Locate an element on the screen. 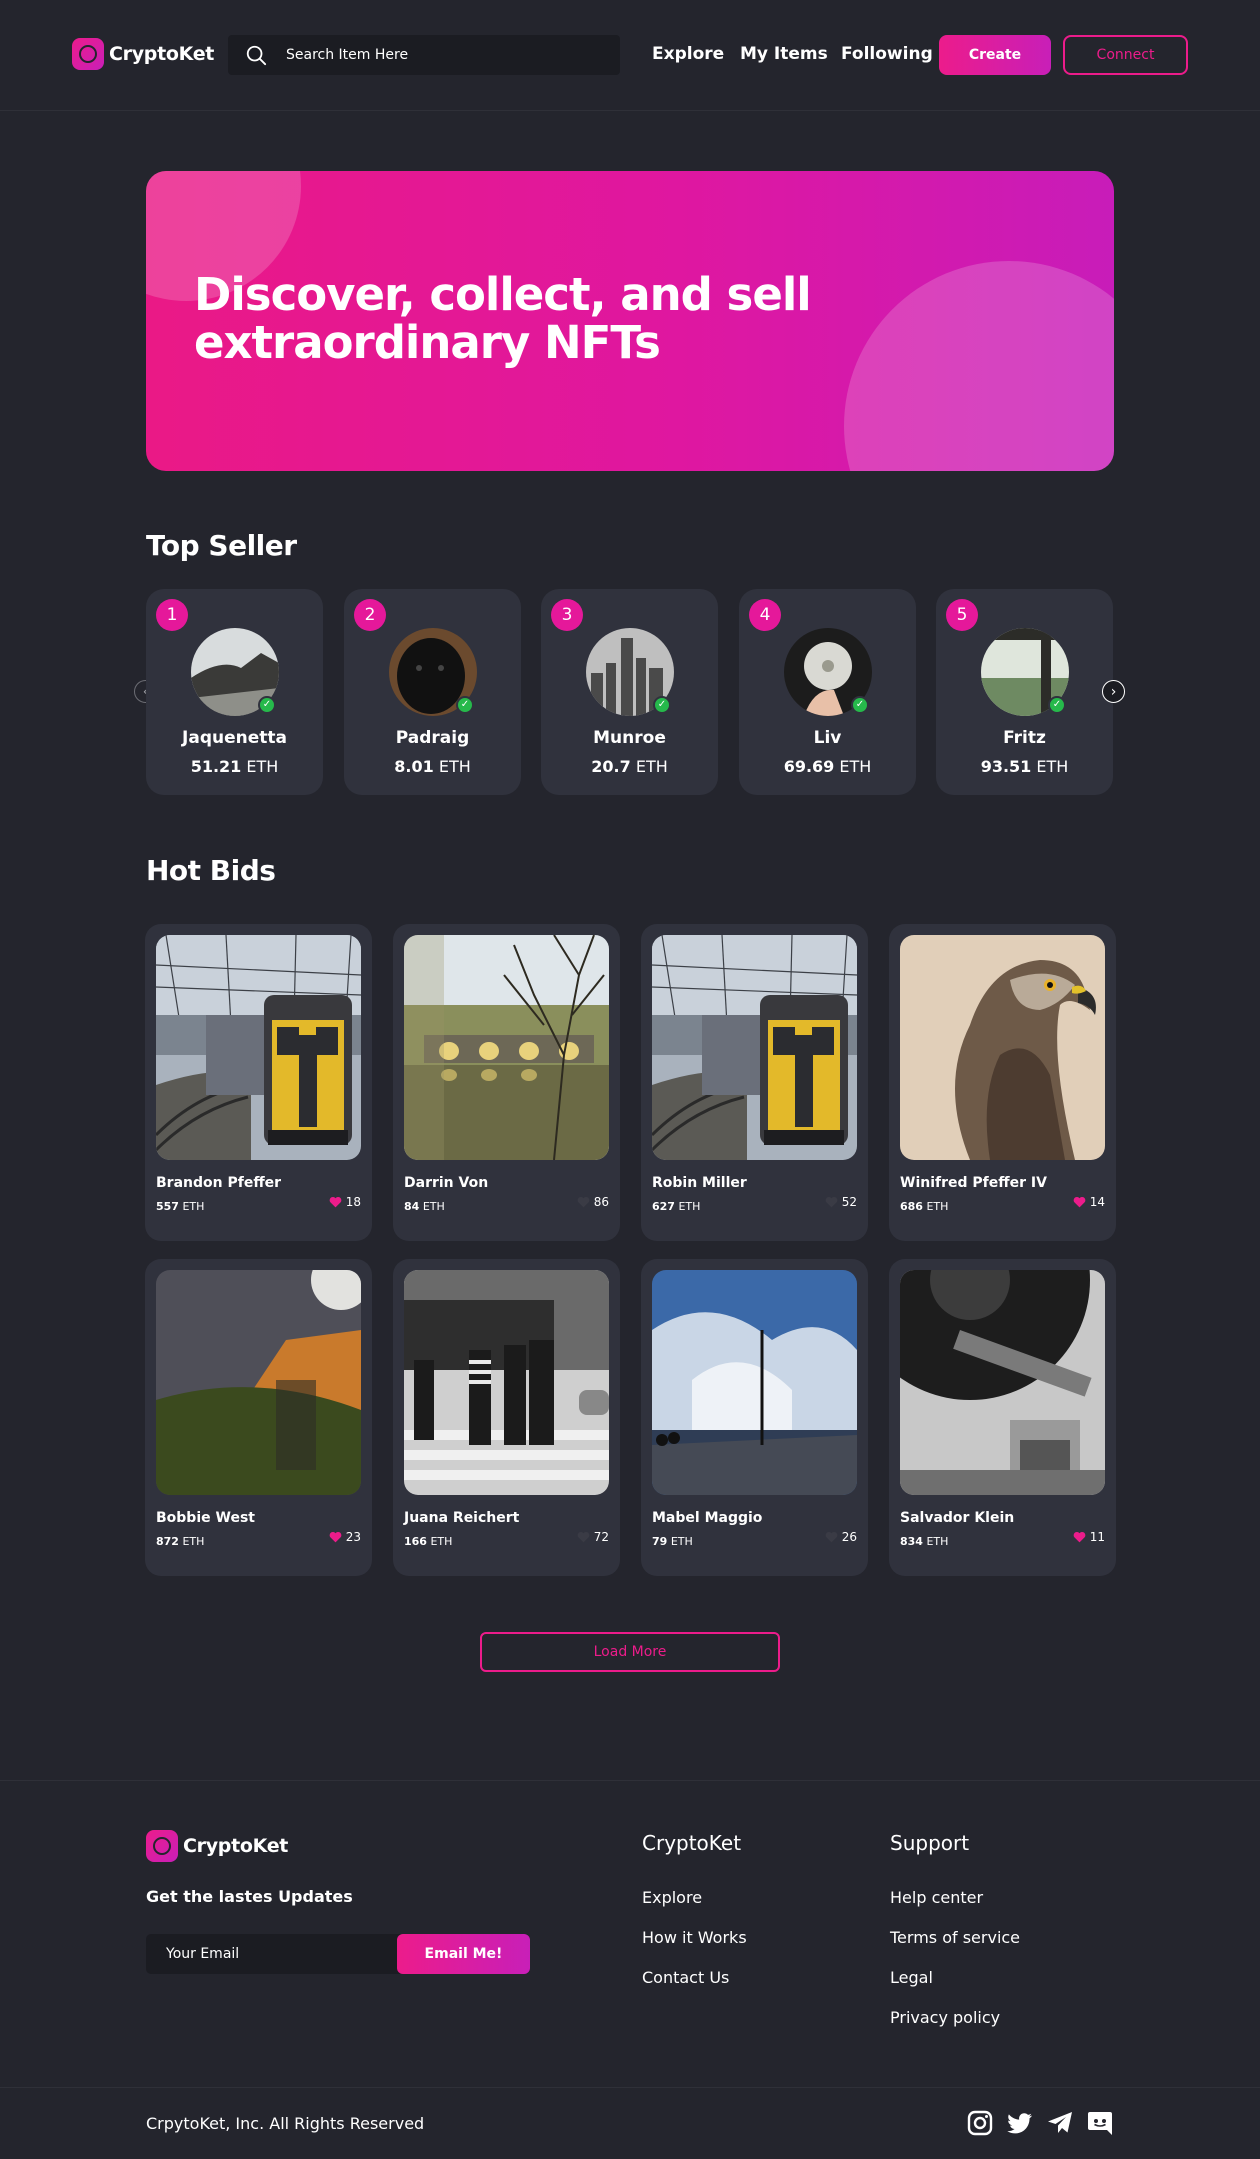  like-button: 14 is located at coordinates (1089, 1202).